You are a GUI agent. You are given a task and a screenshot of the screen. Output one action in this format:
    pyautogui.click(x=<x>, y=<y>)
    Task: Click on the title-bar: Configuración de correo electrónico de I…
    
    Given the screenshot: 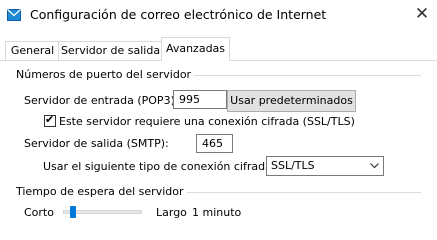 What is the action you would take?
    pyautogui.click(x=218, y=16)
    